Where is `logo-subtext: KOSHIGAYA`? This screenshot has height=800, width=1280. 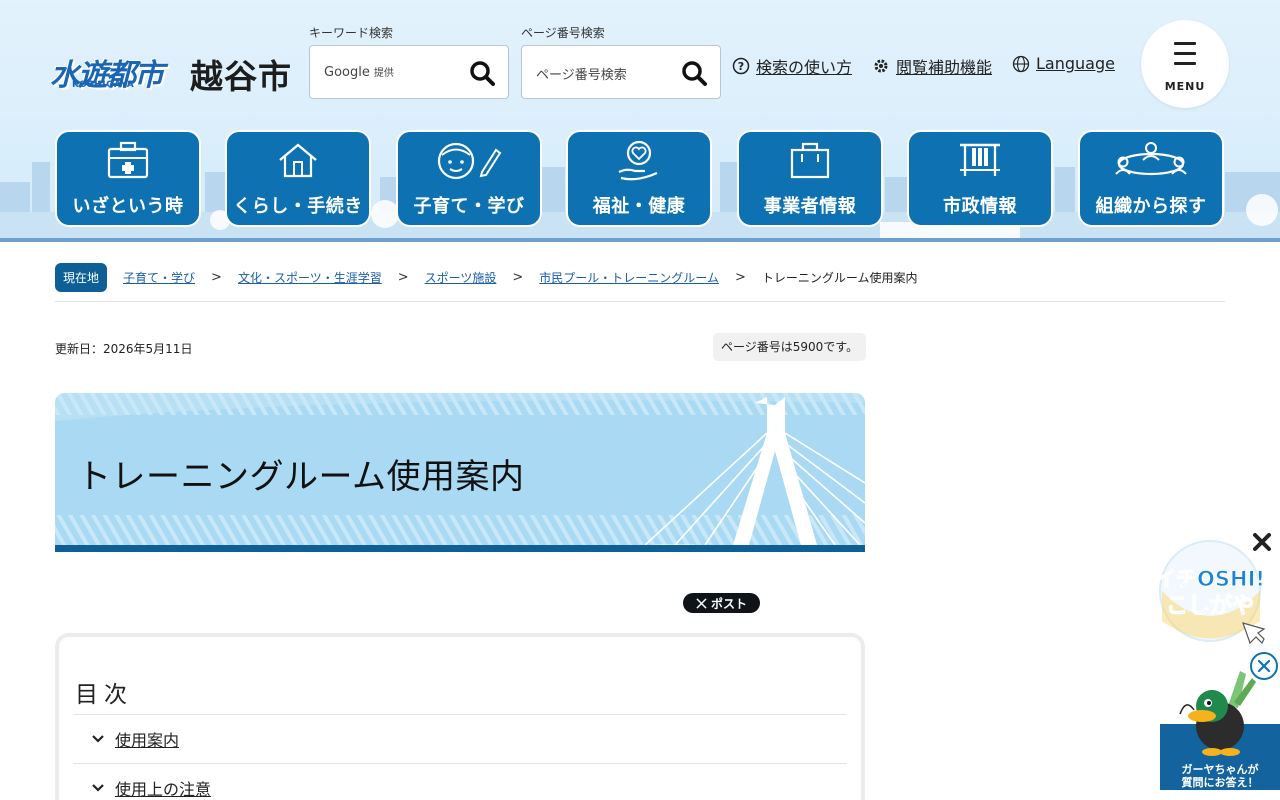
logo-subtext: KOSHIGAYA is located at coordinates (103, 85).